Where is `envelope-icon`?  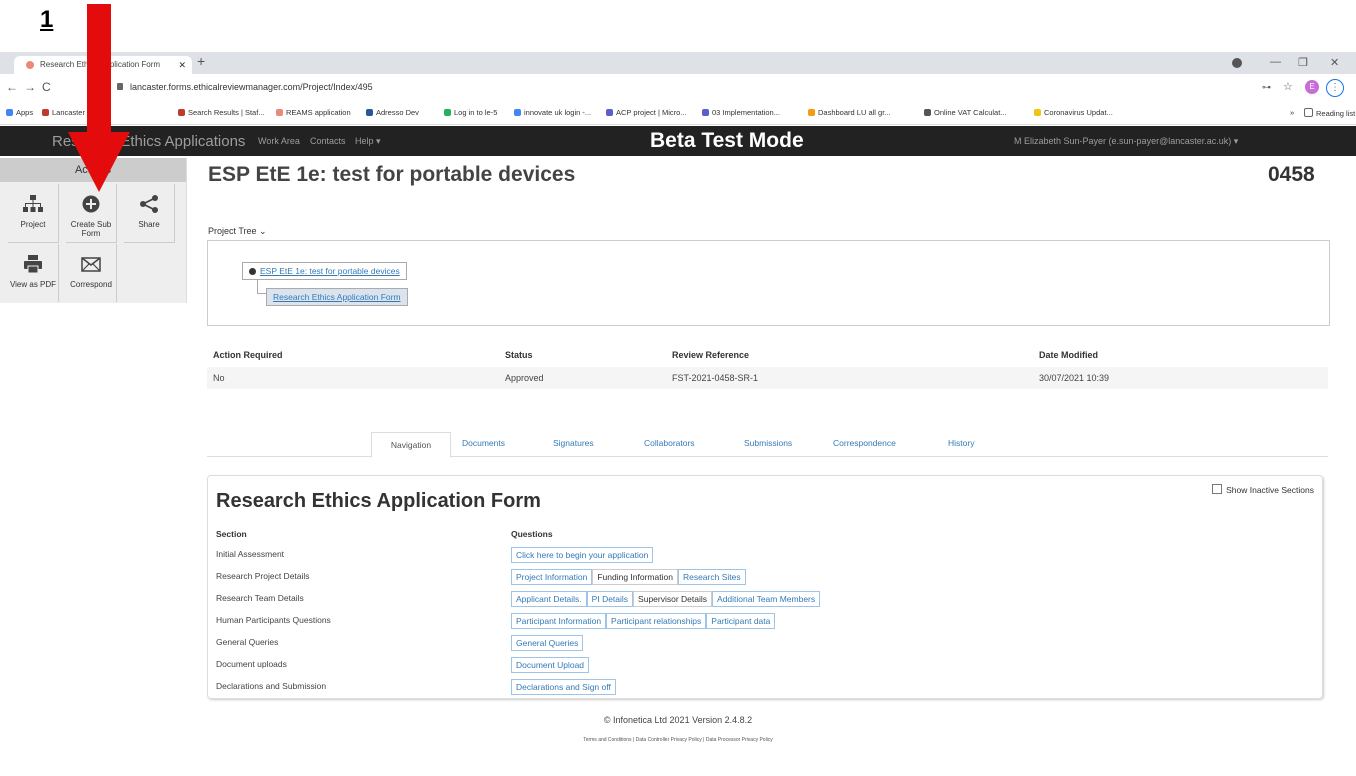 envelope-icon is located at coordinates (91, 264).